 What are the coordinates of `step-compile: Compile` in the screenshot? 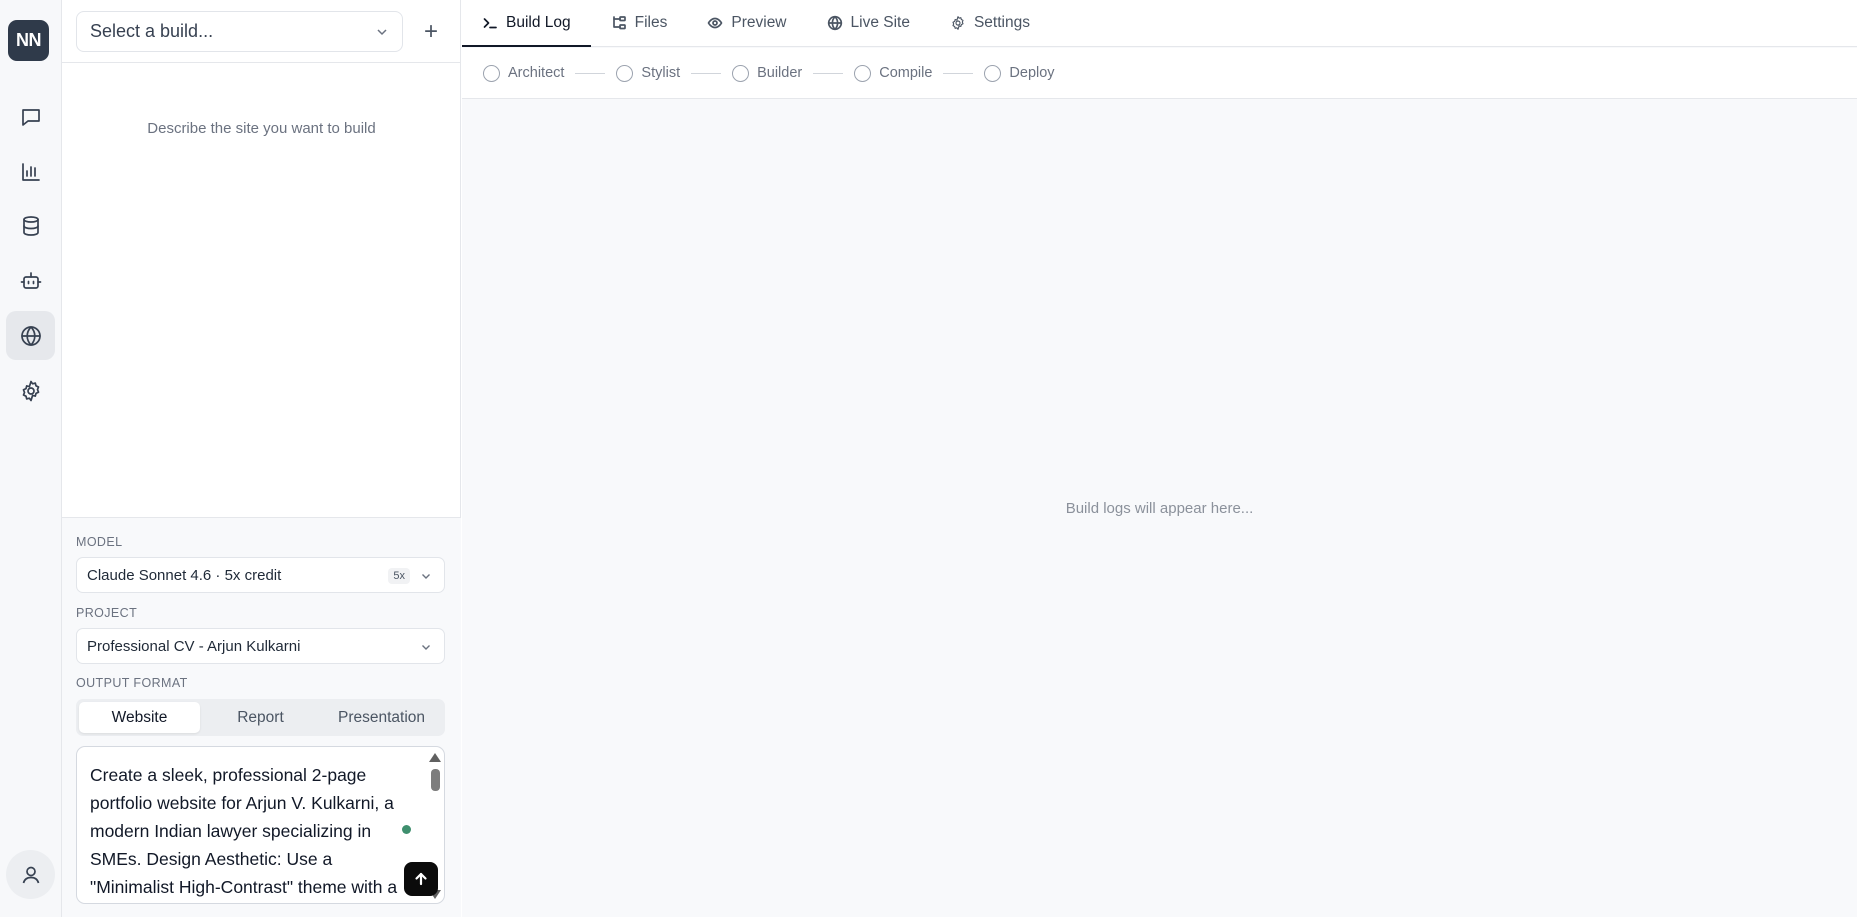 It's located at (893, 73).